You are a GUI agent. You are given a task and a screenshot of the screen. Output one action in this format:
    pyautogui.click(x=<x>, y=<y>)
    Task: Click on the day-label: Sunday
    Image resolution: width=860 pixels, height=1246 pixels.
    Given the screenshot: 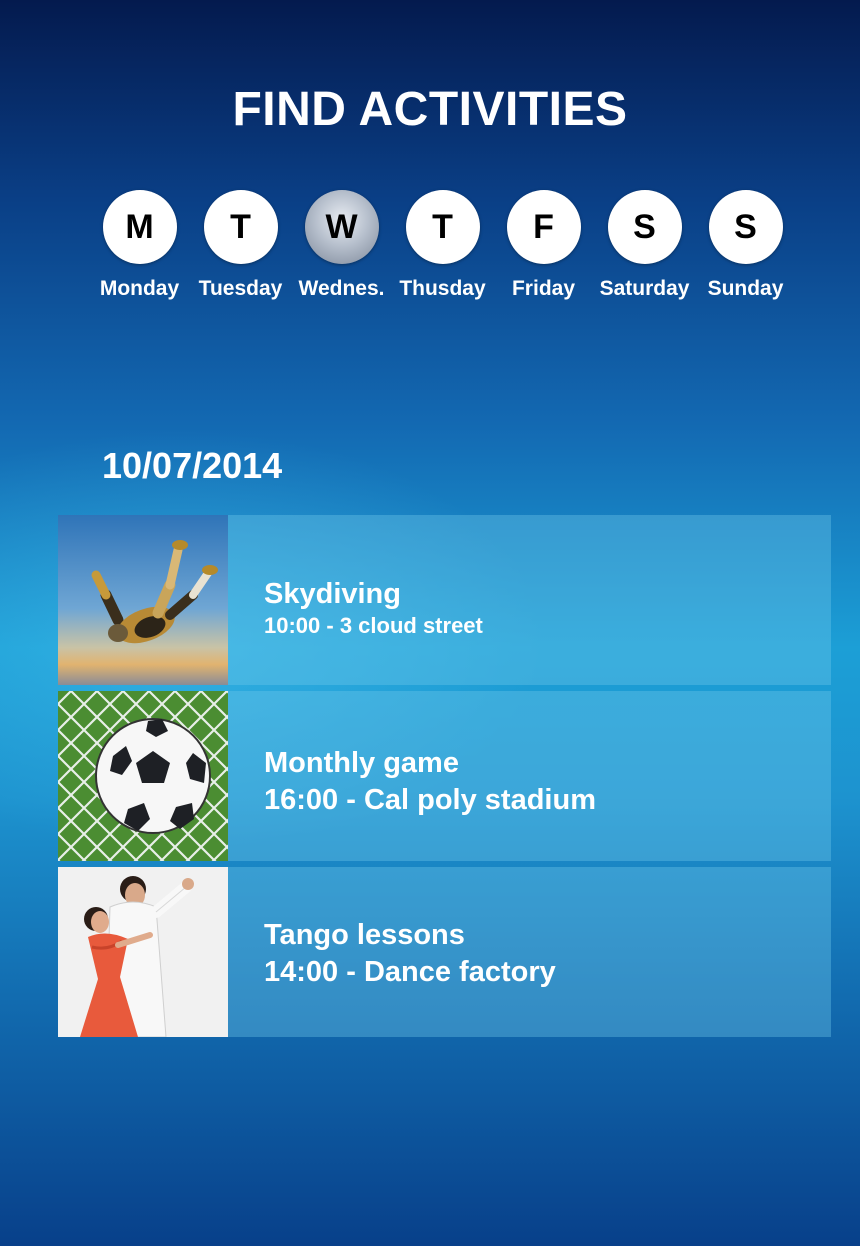 What is the action you would take?
    pyautogui.click(x=745, y=288)
    